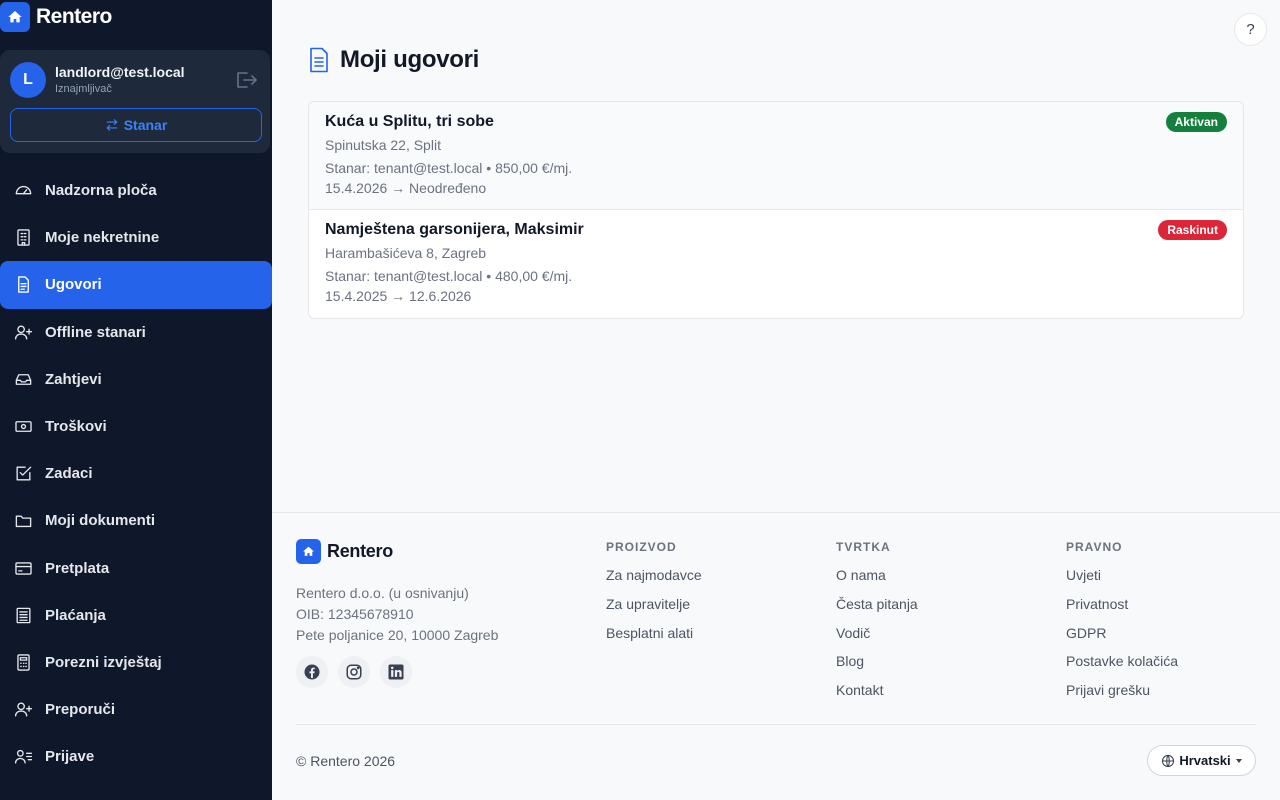  What do you see at coordinates (74, 16) in the screenshot?
I see `brand-name: Rentero` at bounding box center [74, 16].